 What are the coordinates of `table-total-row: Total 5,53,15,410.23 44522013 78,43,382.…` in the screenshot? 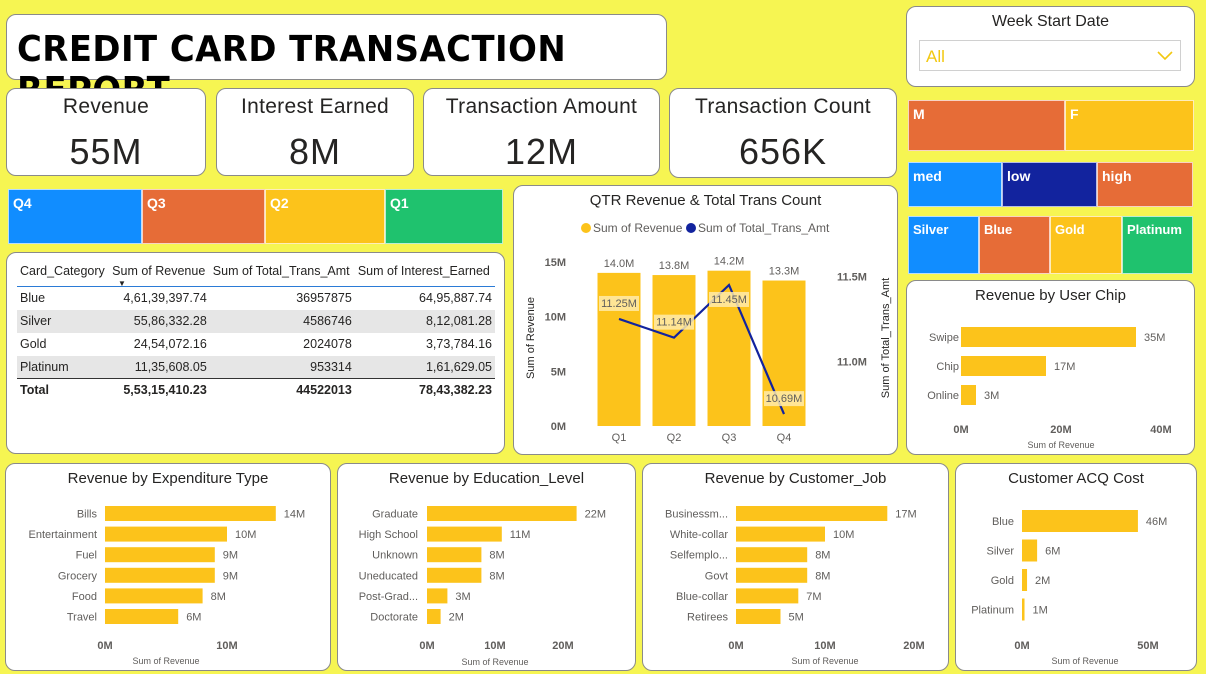 It's located at (256, 390).